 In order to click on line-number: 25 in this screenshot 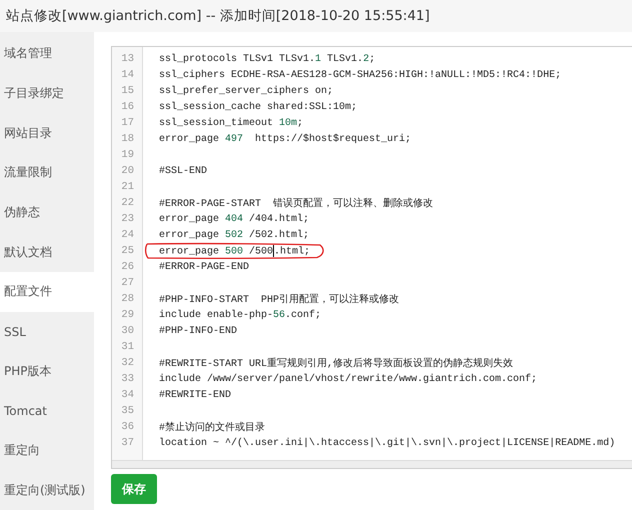, I will do `click(127, 251)`.